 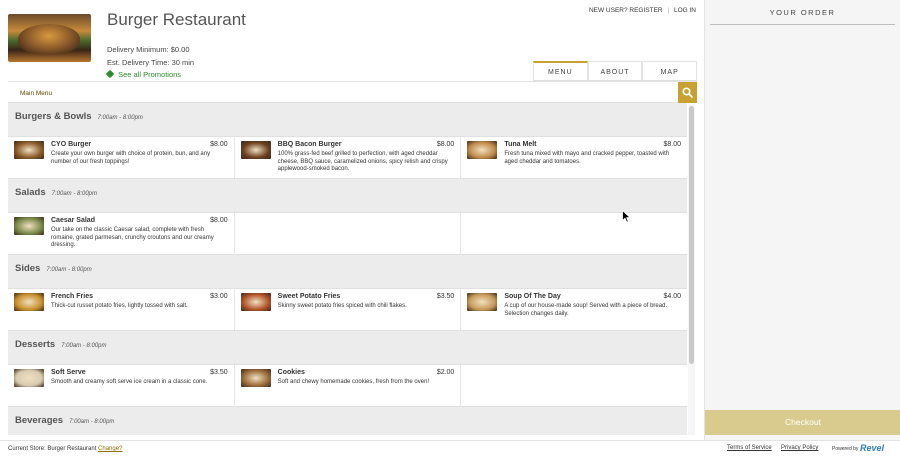 What do you see at coordinates (670, 70) in the screenshot?
I see `tab-map: MAP` at bounding box center [670, 70].